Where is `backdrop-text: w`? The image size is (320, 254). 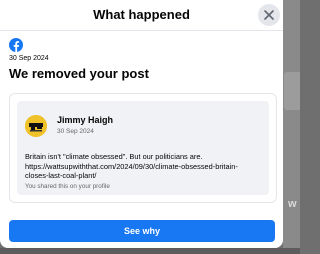
backdrop-text: w is located at coordinates (292, 204).